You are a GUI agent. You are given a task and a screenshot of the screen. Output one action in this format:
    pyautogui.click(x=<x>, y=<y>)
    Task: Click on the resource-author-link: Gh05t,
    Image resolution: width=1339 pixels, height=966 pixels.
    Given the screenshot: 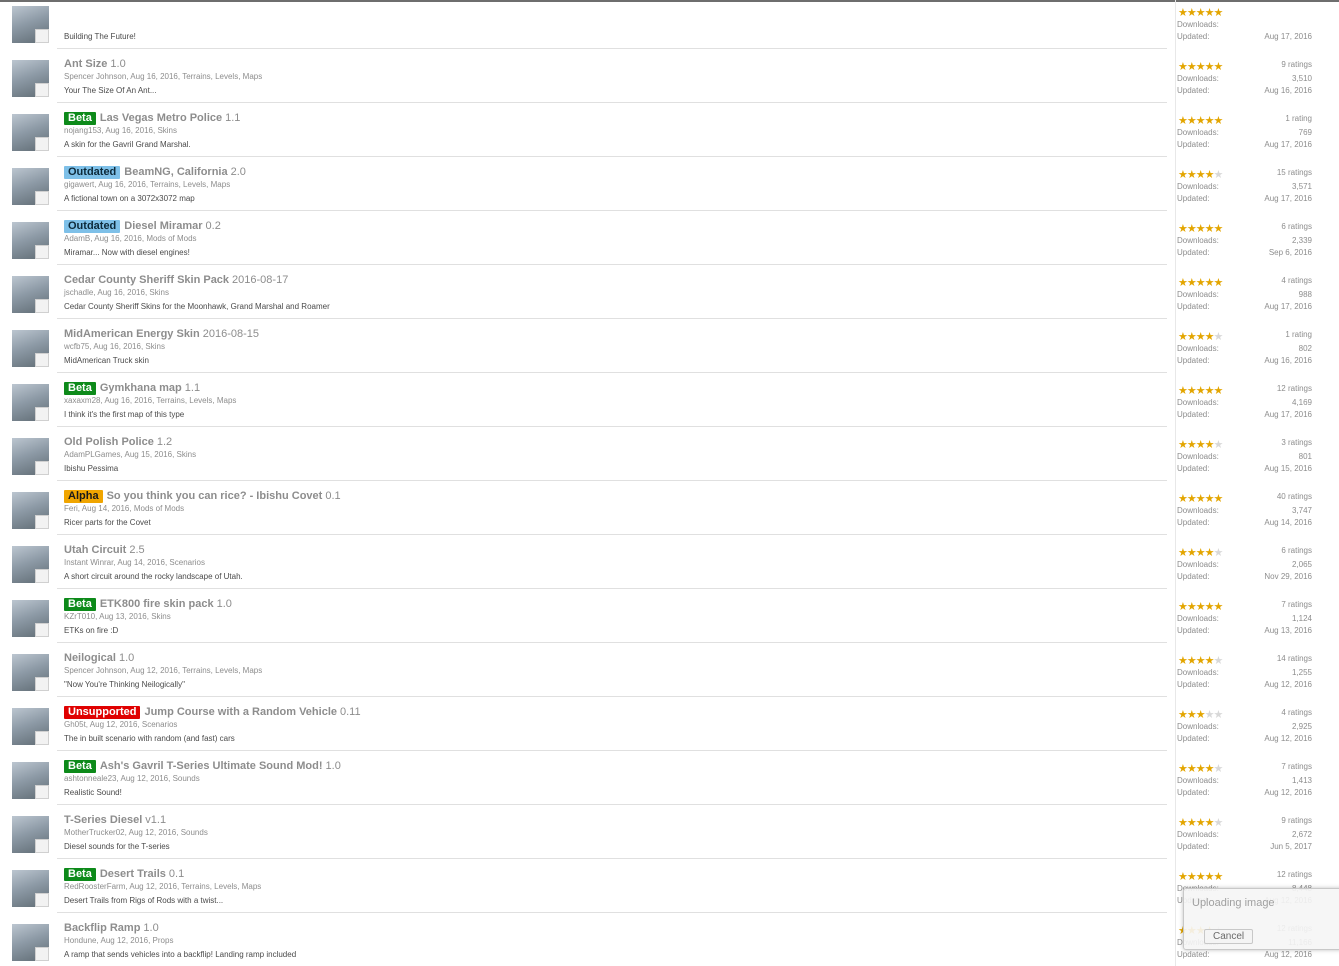 What is the action you would take?
    pyautogui.click(x=76, y=724)
    